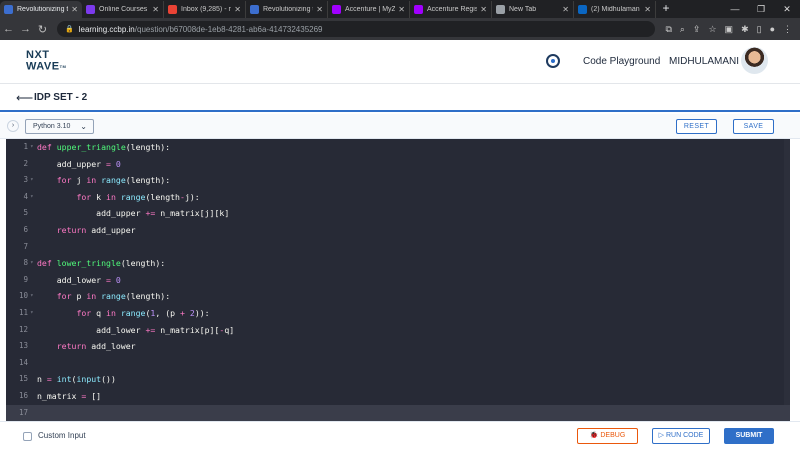 Image resolution: width=800 pixels, height=450 pixels. What do you see at coordinates (8, 29) in the screenshot?
I see `back-browser-icon: ←` at bounding box center [8, 29].